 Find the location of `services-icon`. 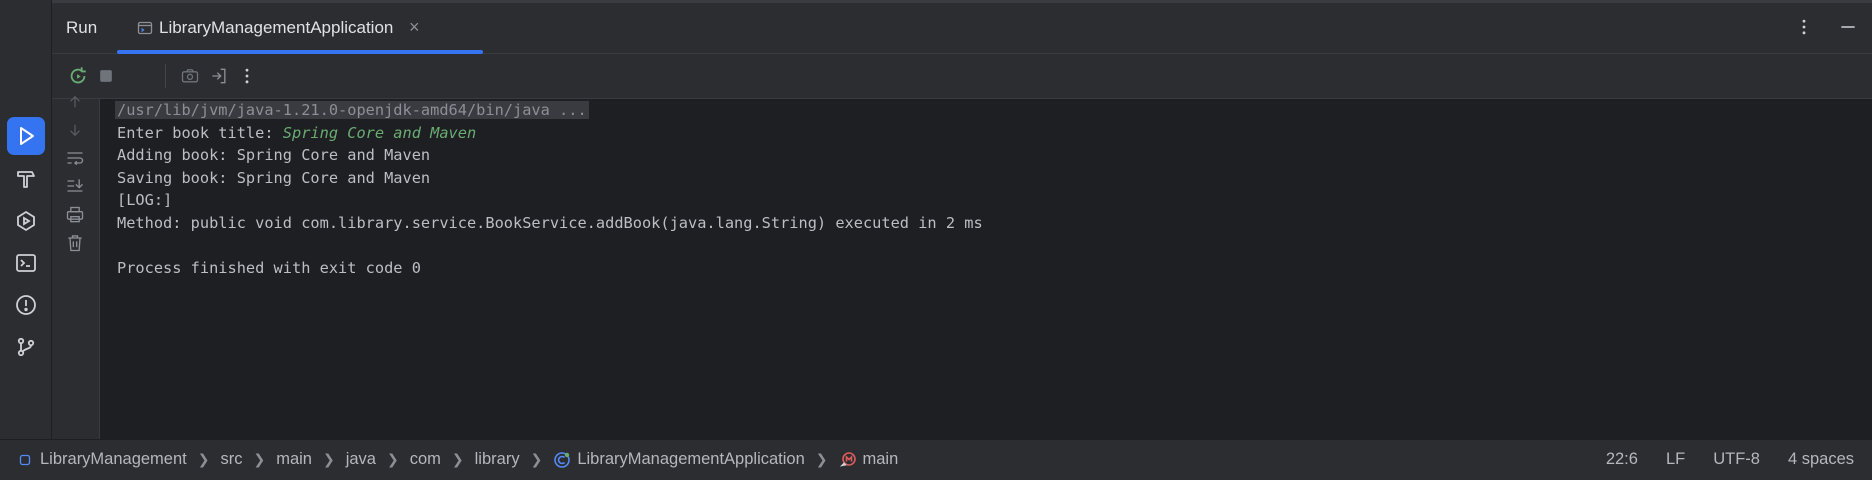

services-icon is located at coordinates (26, 221).